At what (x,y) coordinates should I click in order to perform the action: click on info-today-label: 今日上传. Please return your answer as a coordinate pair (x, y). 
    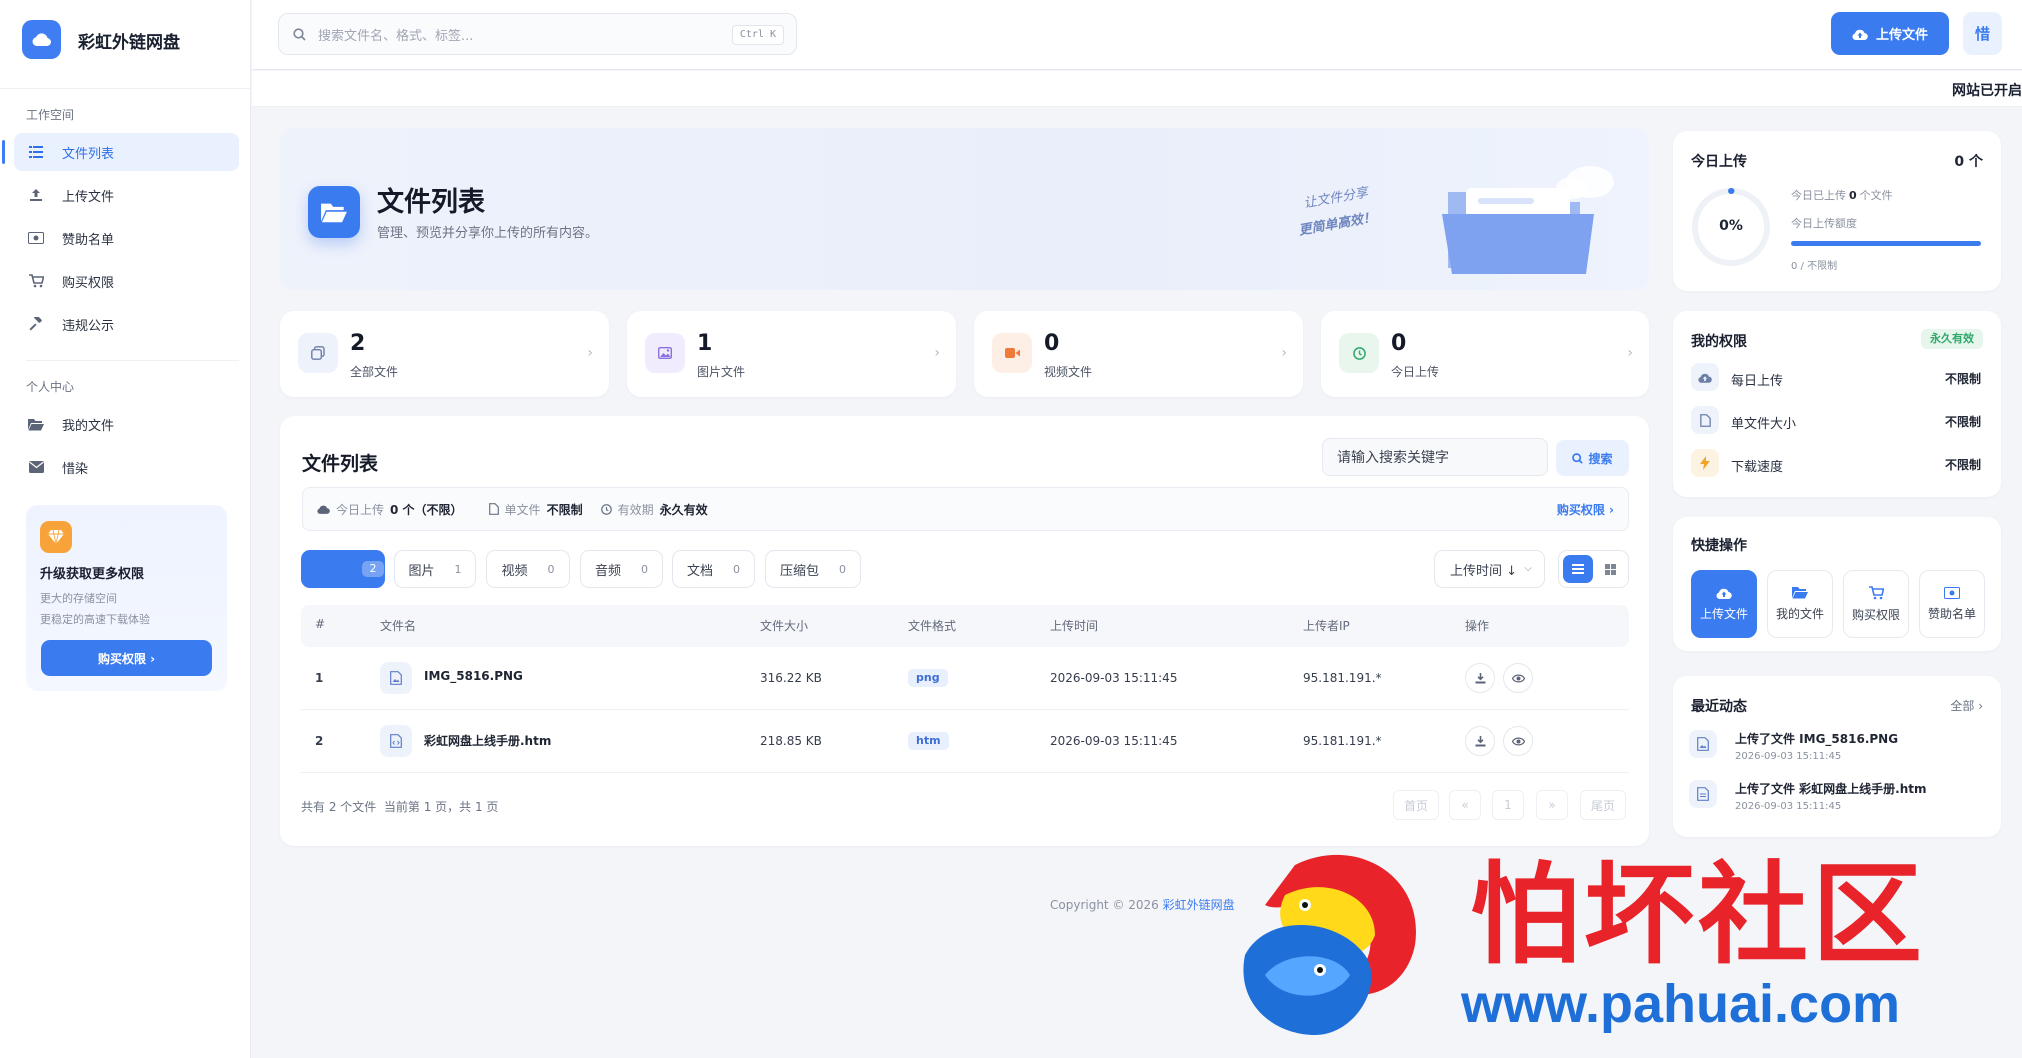
    Looking at the image, I should click on (360, 509).